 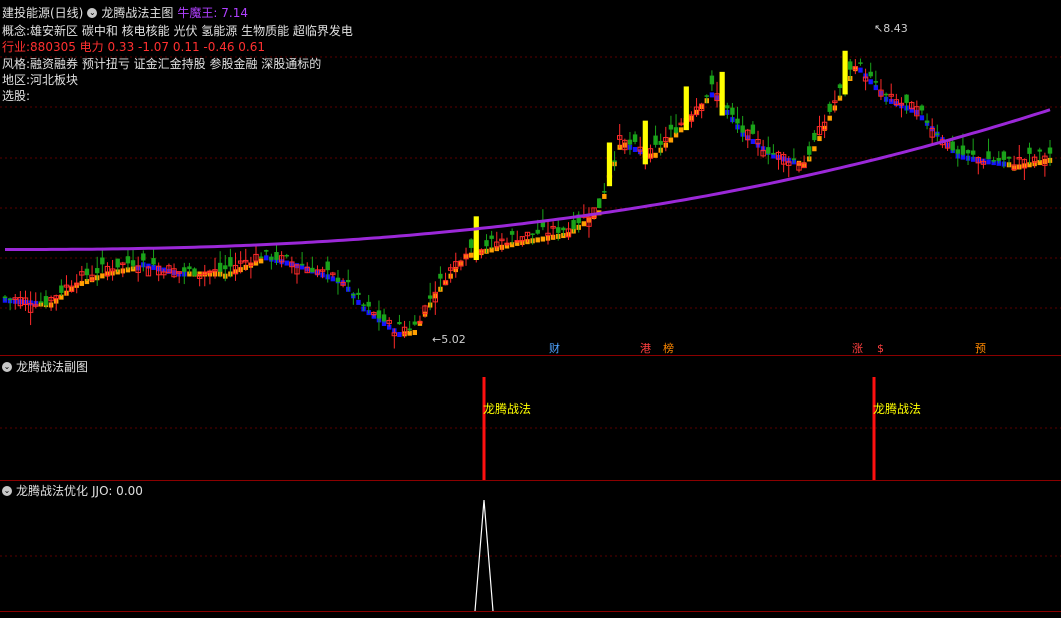 I want to click on main-indicator-name: 龙腾战法主图, so click(x=137, y=13).